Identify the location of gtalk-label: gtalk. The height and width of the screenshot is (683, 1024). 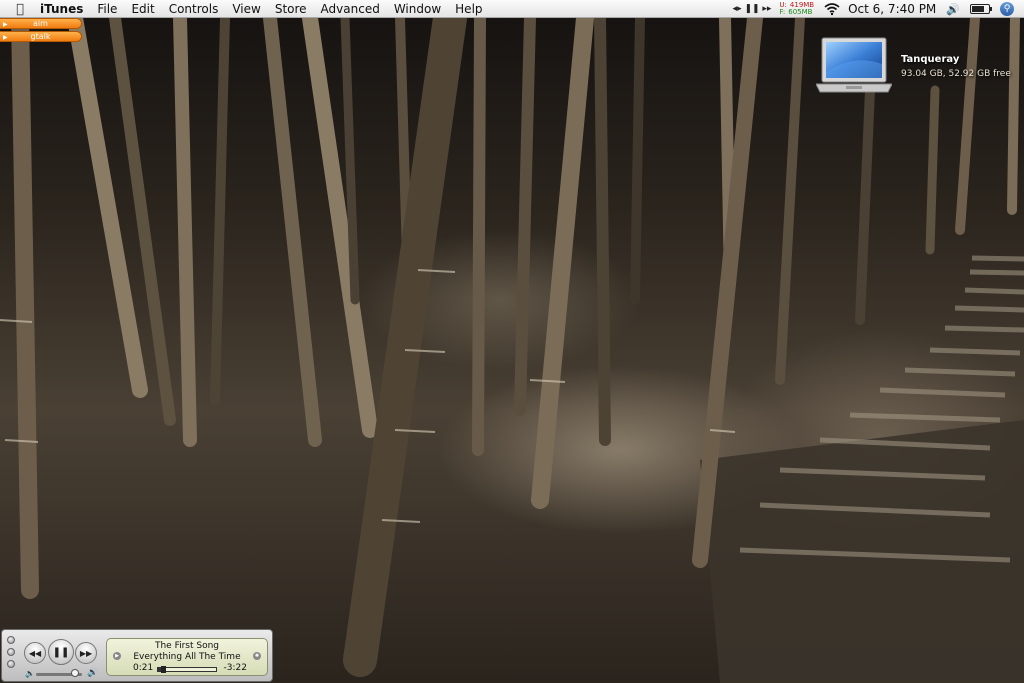
(40, 36).